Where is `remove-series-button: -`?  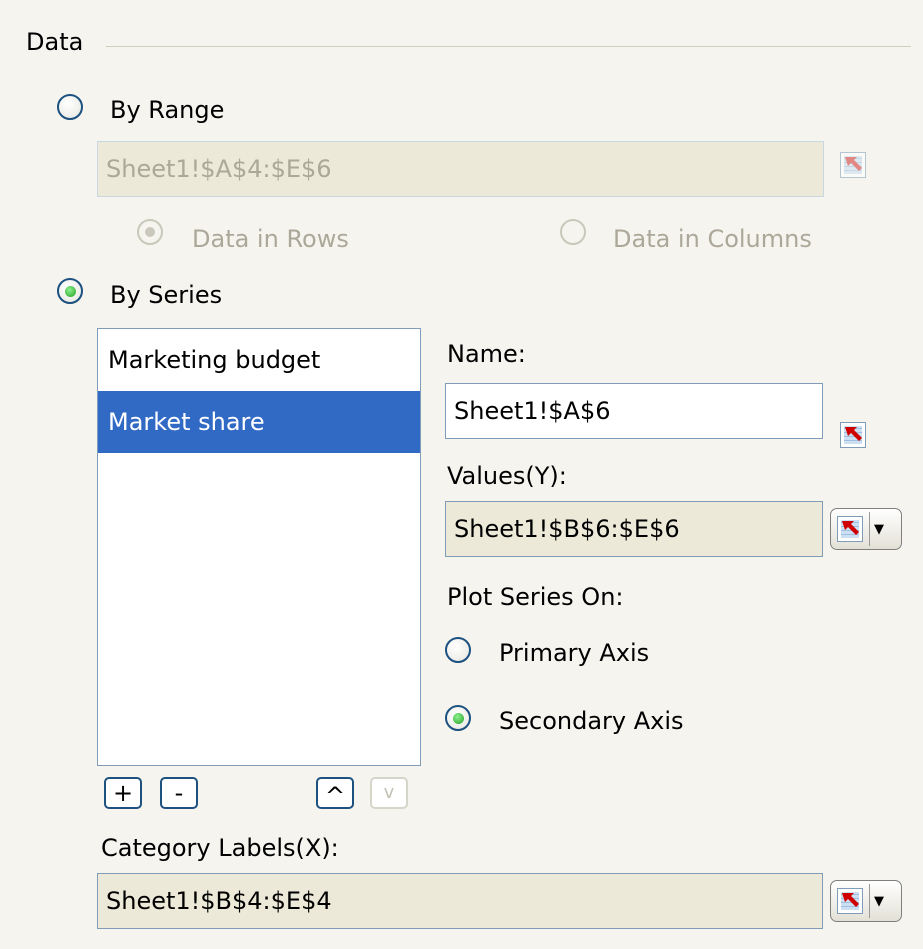
remove-series-button: - is located at coordinates (179, 793).